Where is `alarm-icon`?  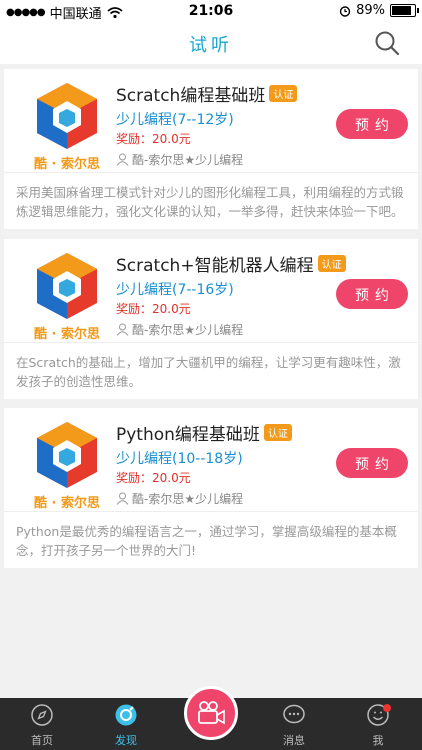
alarm-icon is located at coordinates (345, 11).